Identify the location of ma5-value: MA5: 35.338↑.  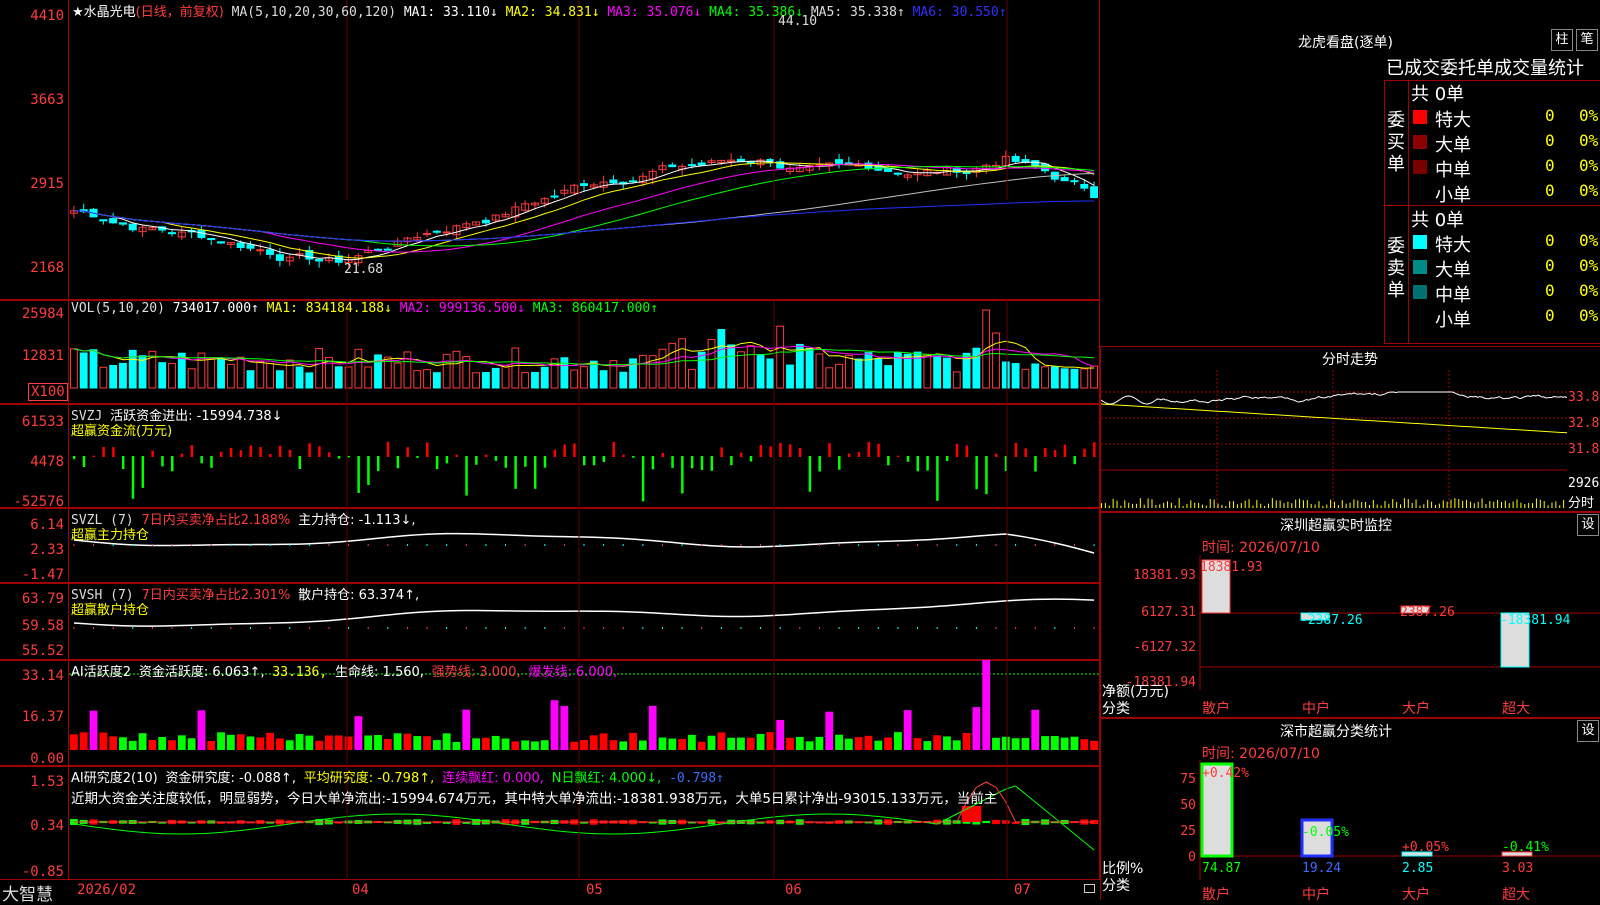
(857, 12).